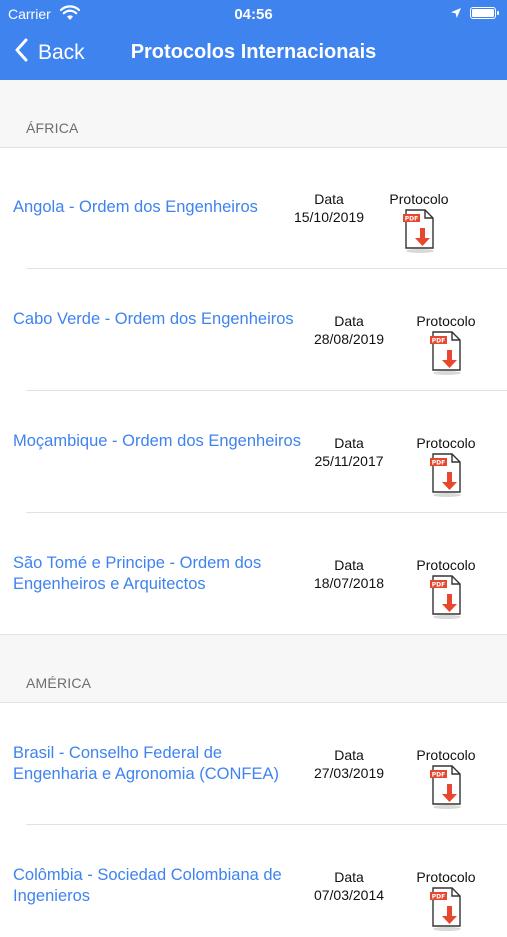 The height and width of the screenshot is (937, 507). I want to click on clock-label: 04:56, so click(253, 14).